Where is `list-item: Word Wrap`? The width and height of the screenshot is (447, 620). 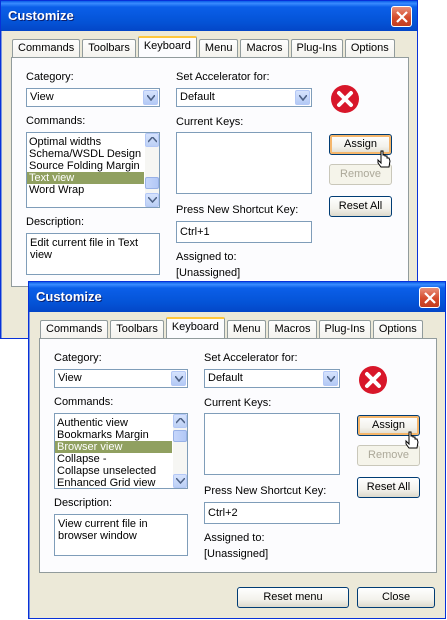 list-item: Word Wrap is located at coordinates (85, 190).